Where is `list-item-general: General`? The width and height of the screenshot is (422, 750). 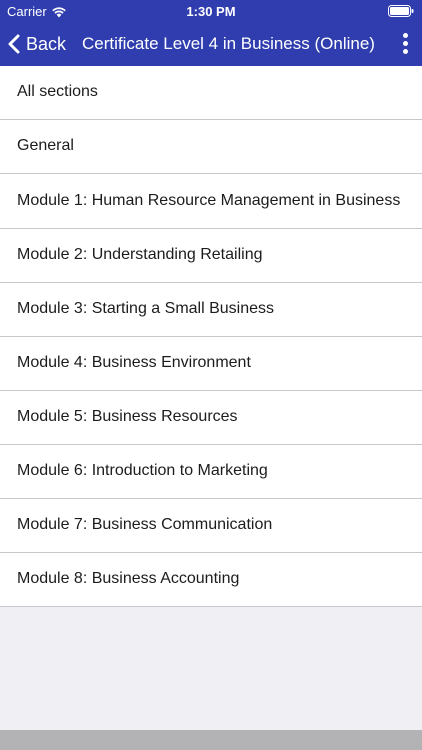
list-item-general: General is located at coordinates (211, 147).